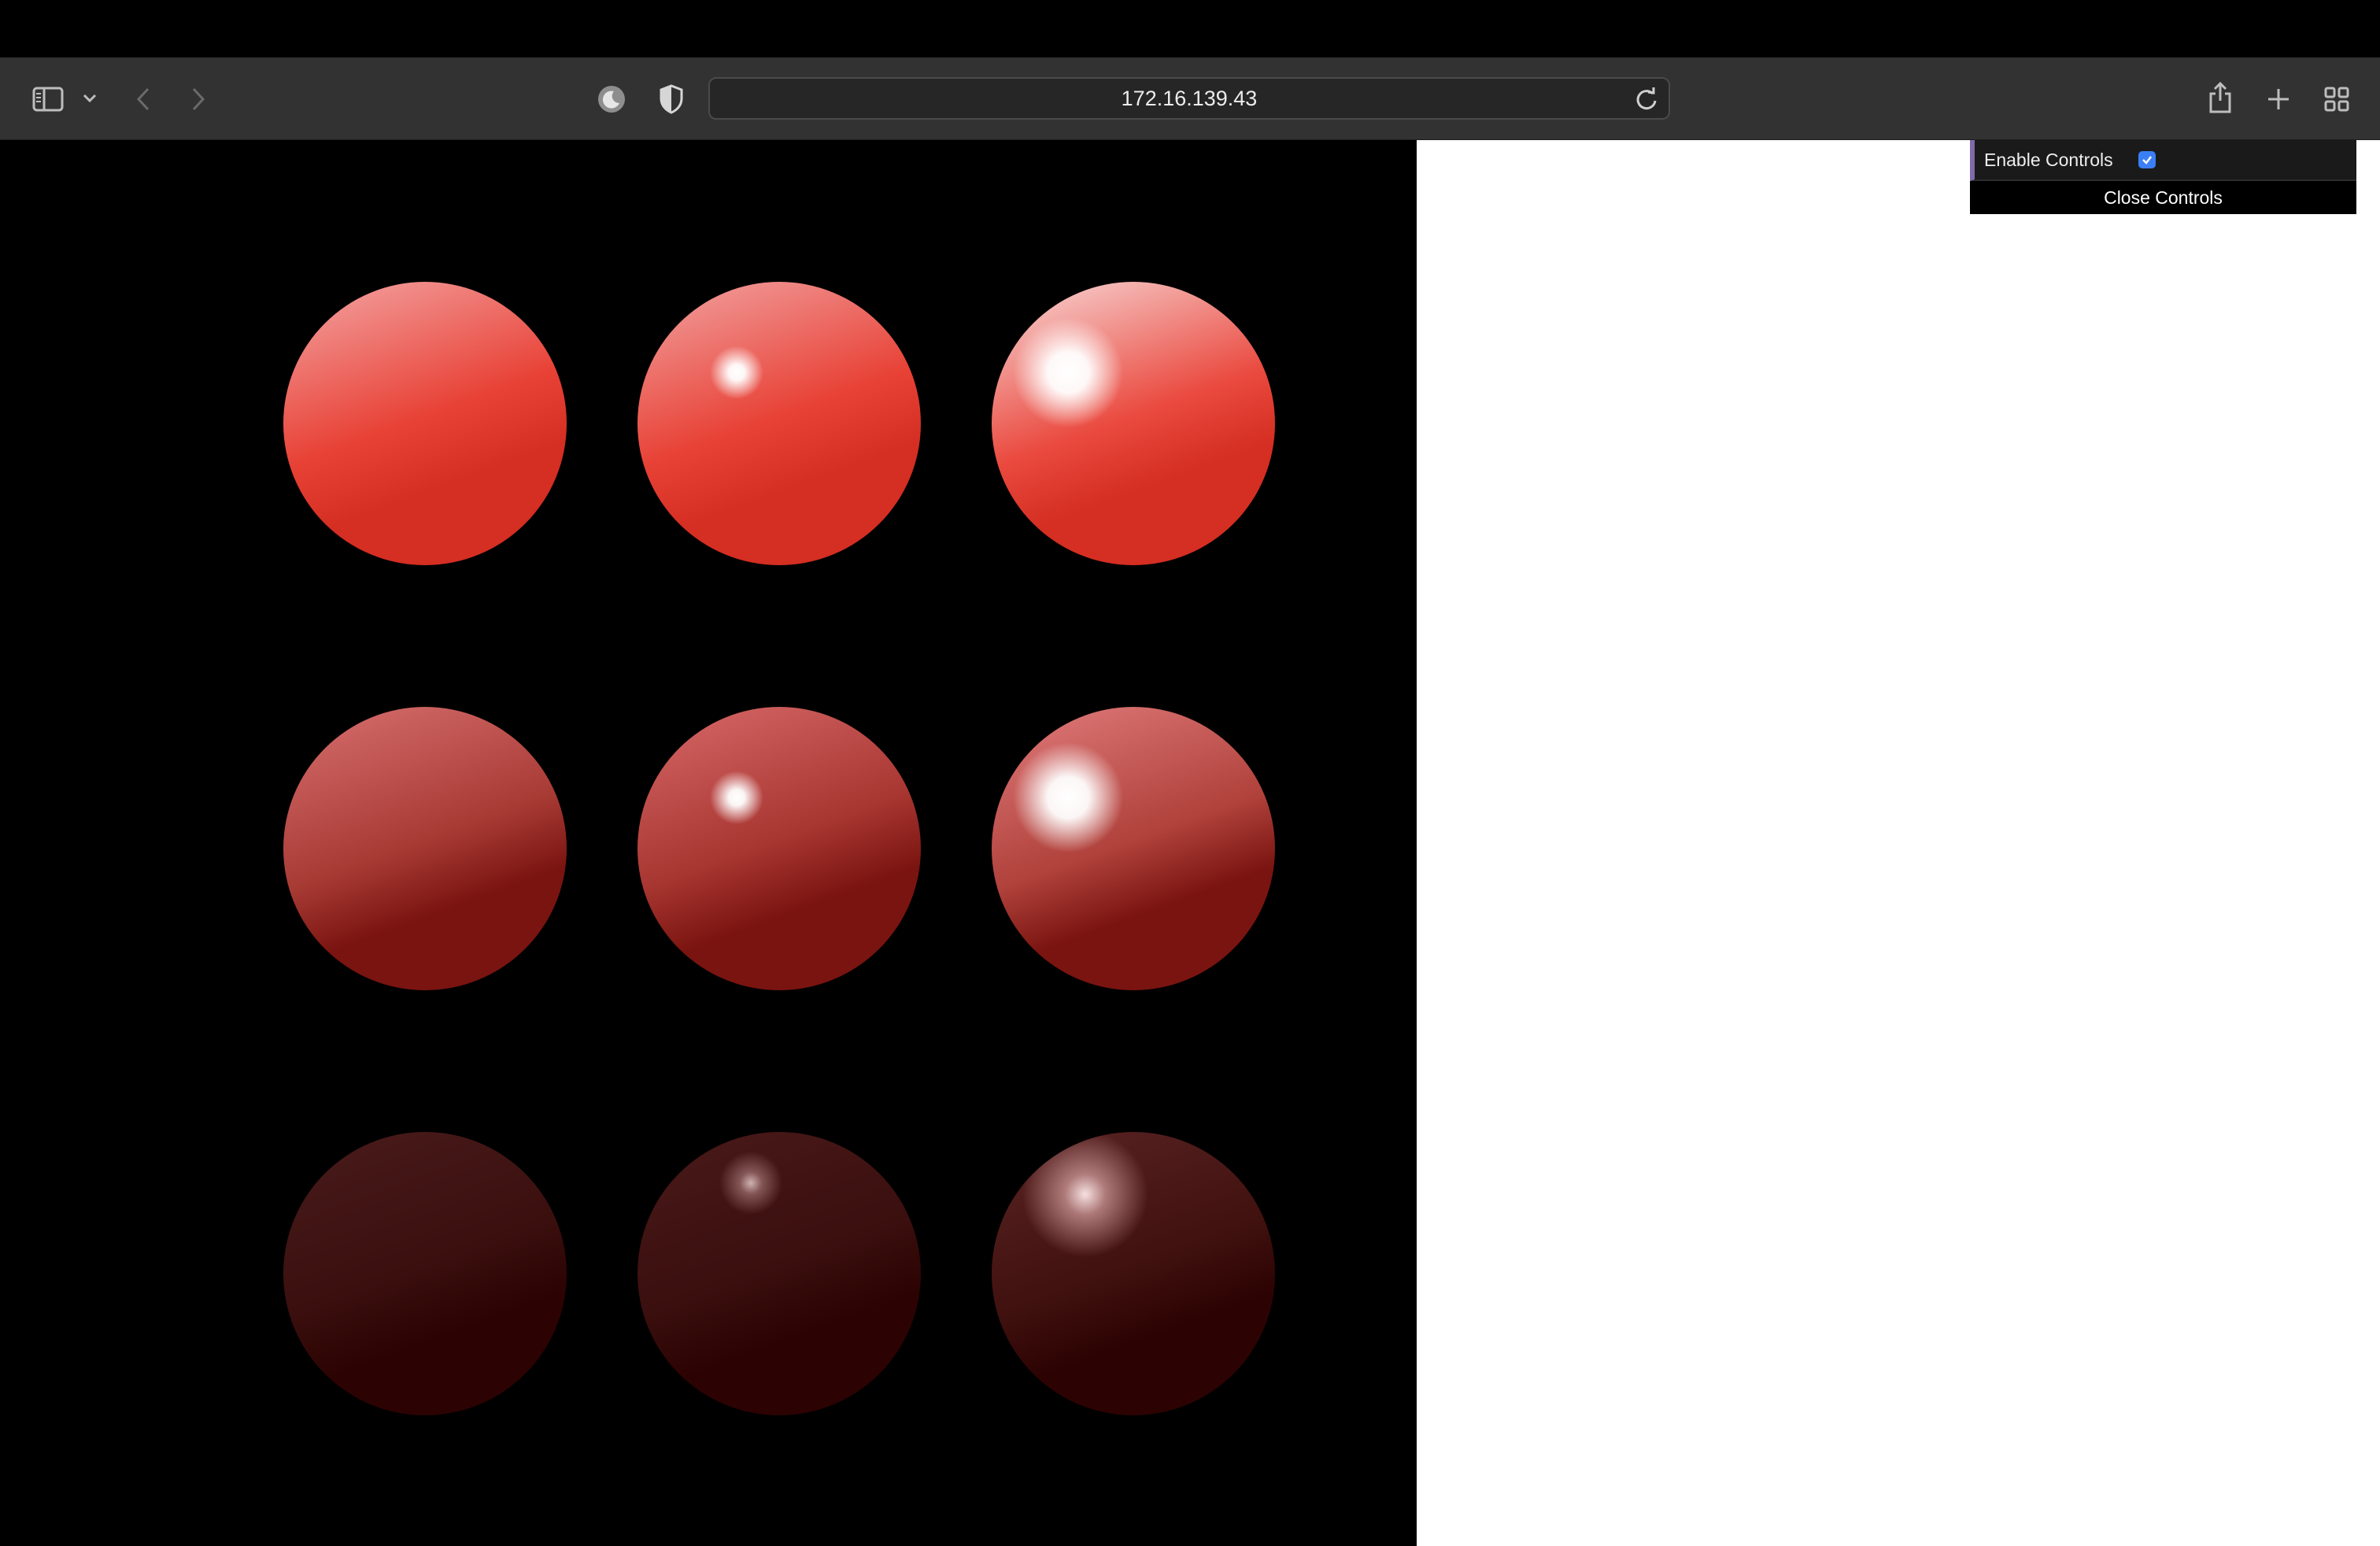 The height and width of the screenshot is (1546, 2380). Describe the element at coordinates (1133, 423) in the screenshot. I see `sphere-r1-c3` at that location.